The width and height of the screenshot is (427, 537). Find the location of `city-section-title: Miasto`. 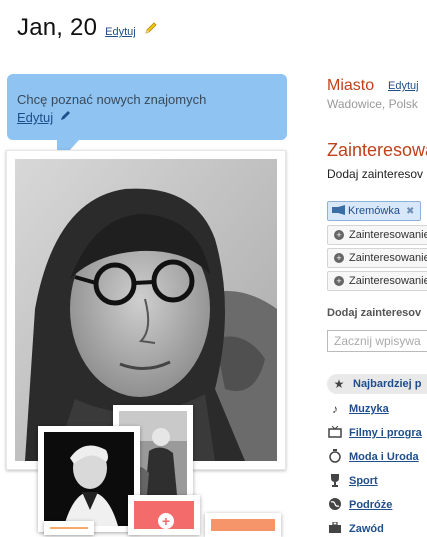

city-section-title: Miasto is located at coordinates (351, 85).